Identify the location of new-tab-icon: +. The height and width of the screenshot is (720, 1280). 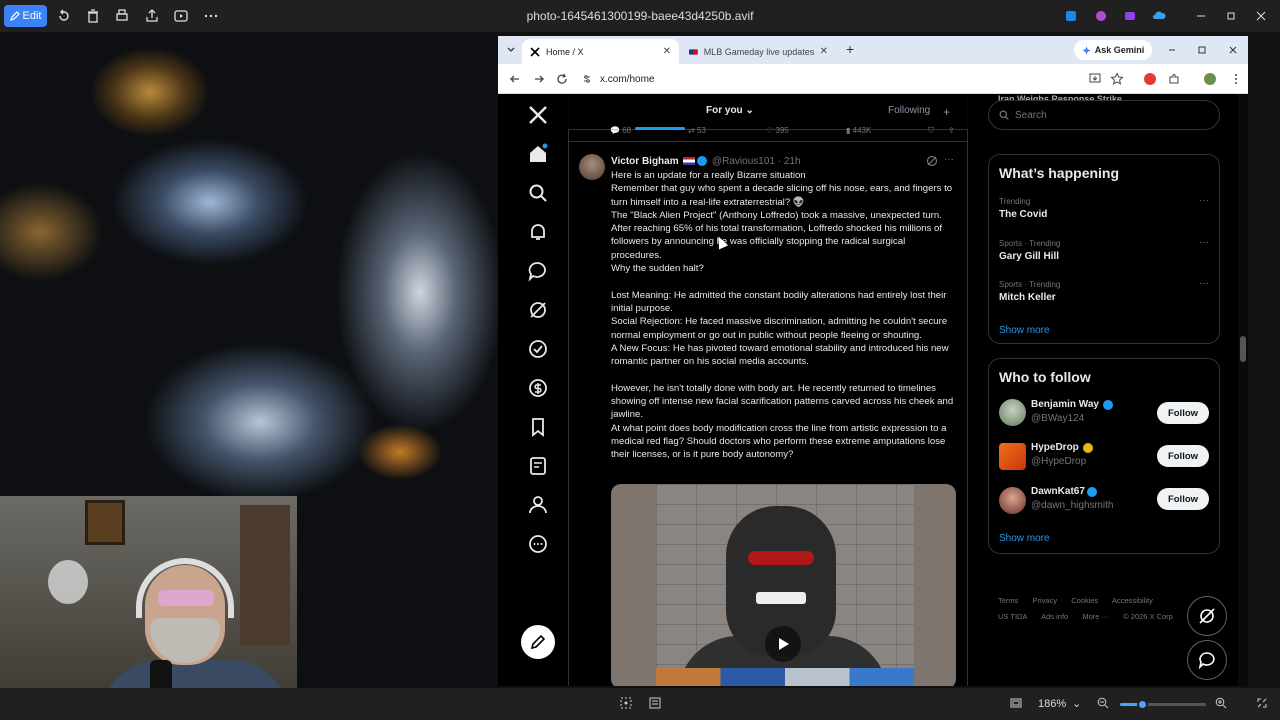
(850, 49).